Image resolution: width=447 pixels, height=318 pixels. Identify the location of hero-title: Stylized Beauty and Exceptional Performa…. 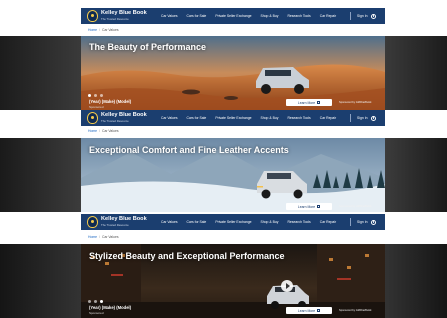
(187, 256).